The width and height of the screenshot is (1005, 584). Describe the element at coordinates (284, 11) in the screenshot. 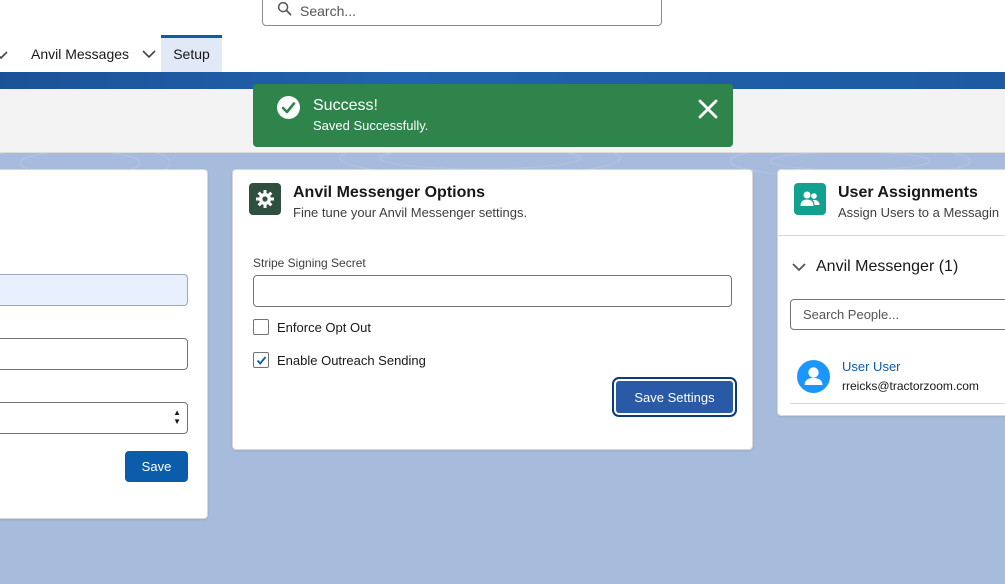

I see `search-icon` at that location.